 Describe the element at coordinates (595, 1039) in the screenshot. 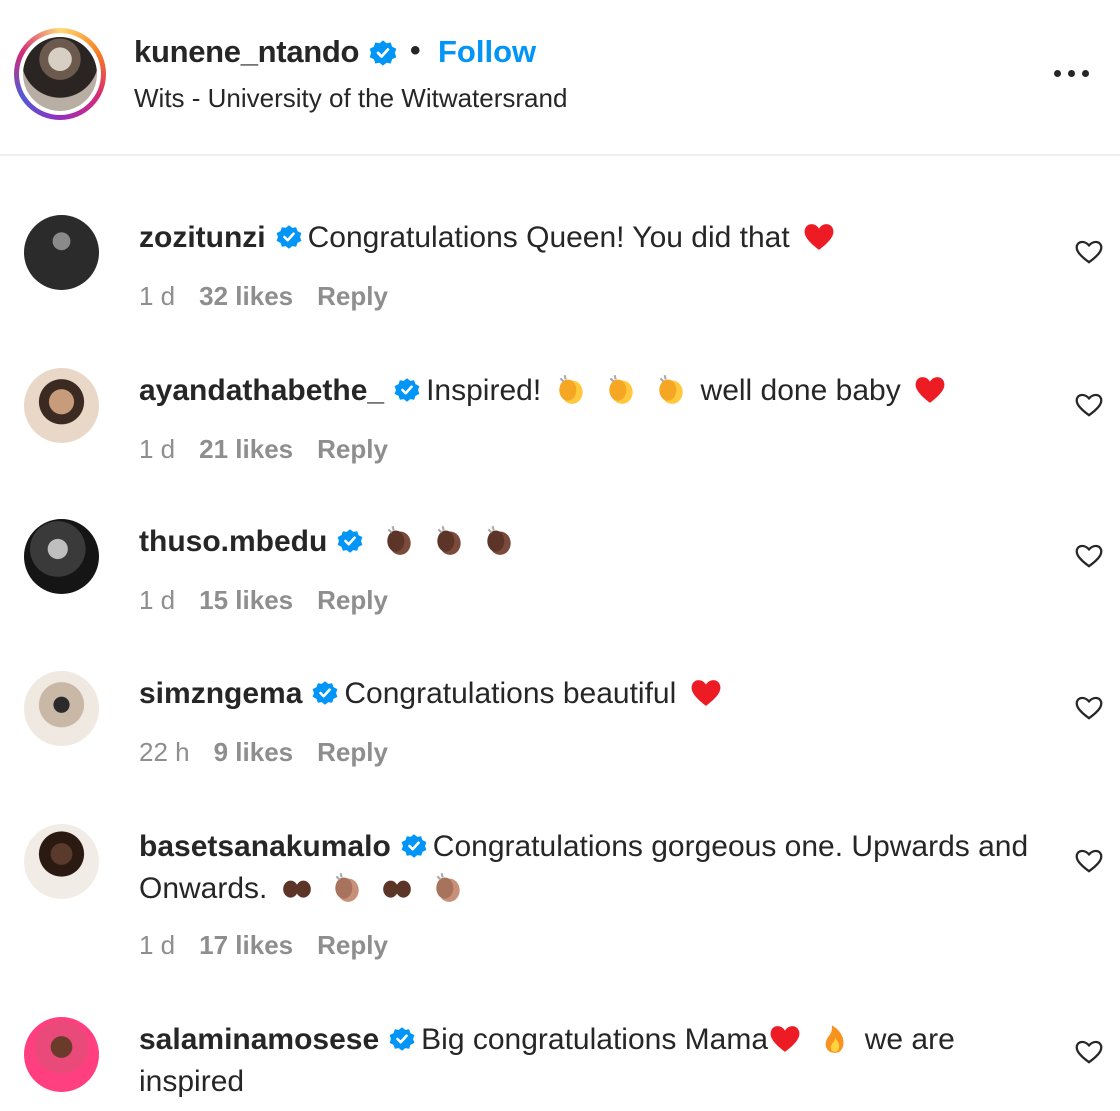

I see `comment-body: Big congratulations Mama` at that location.